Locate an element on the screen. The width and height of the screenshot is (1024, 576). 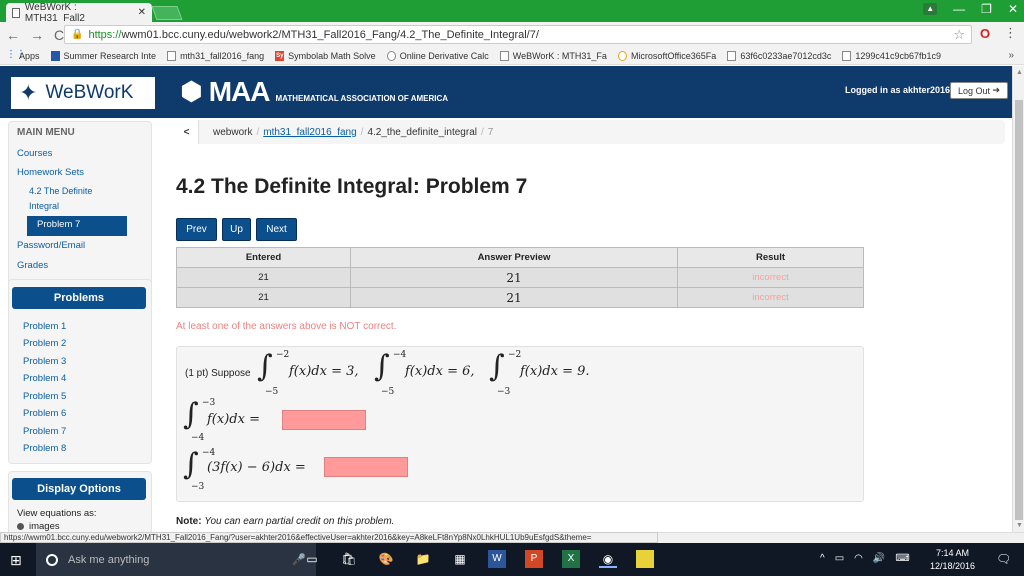
problem-8-link: Problem 8 is located at coordinates (44, 448).